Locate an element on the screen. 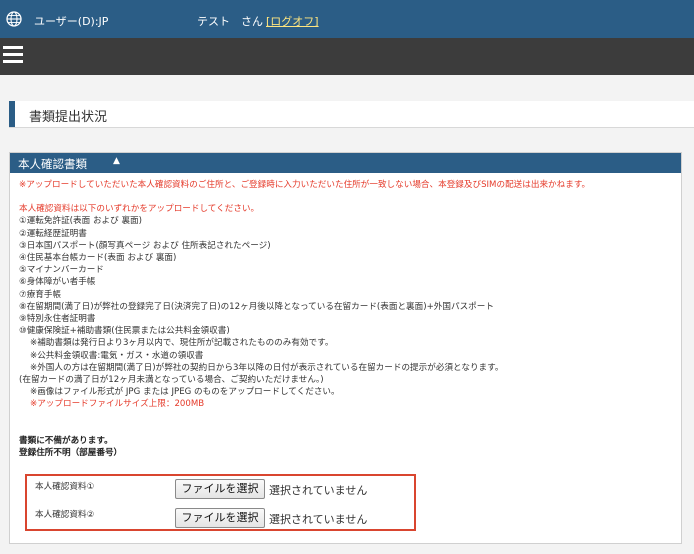  document-item: ②運転経歴証明書 is located at coordinates (53, 233).